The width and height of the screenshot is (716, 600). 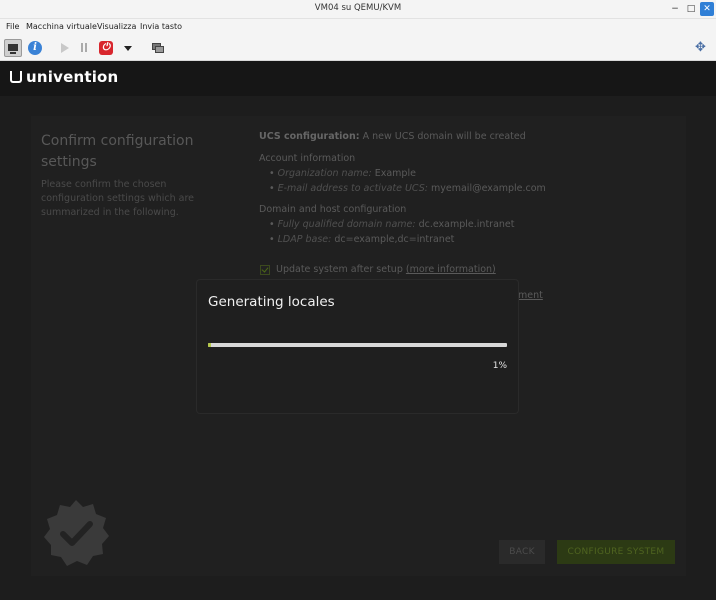 What do you see at coordinates (35, 48) in the screenshot?
I see `info-icon: i` at bounding box center [35, 48].